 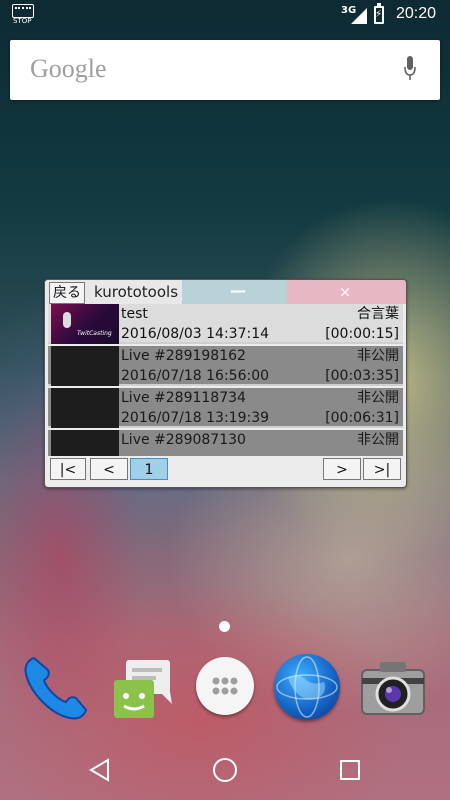 I want to click on broadcast-date: 2016/08/03 14:37:14, so click(x=195, y=334).